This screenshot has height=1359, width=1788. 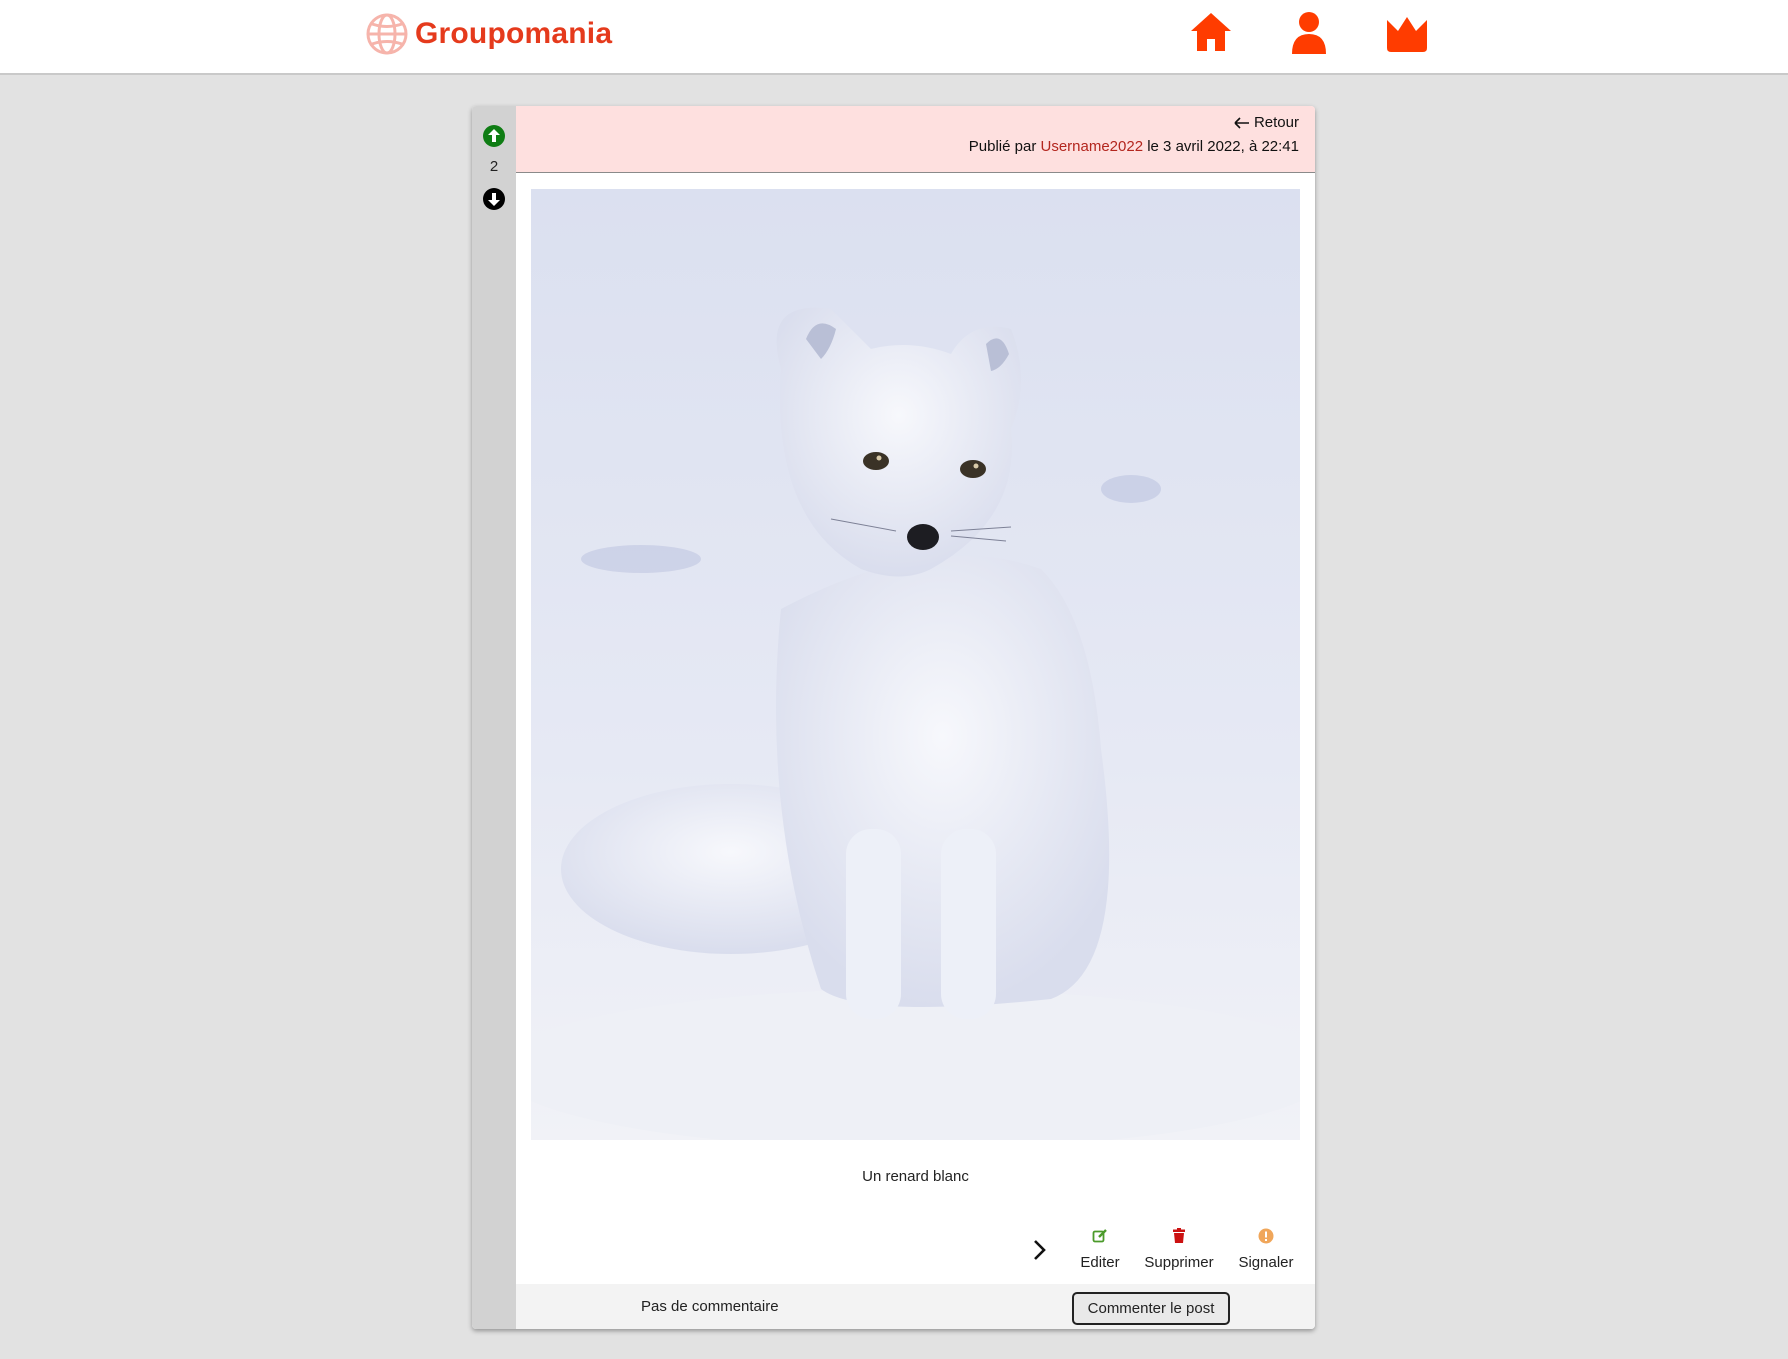 I want to click on user-icon, so click(x=1309, y=32).